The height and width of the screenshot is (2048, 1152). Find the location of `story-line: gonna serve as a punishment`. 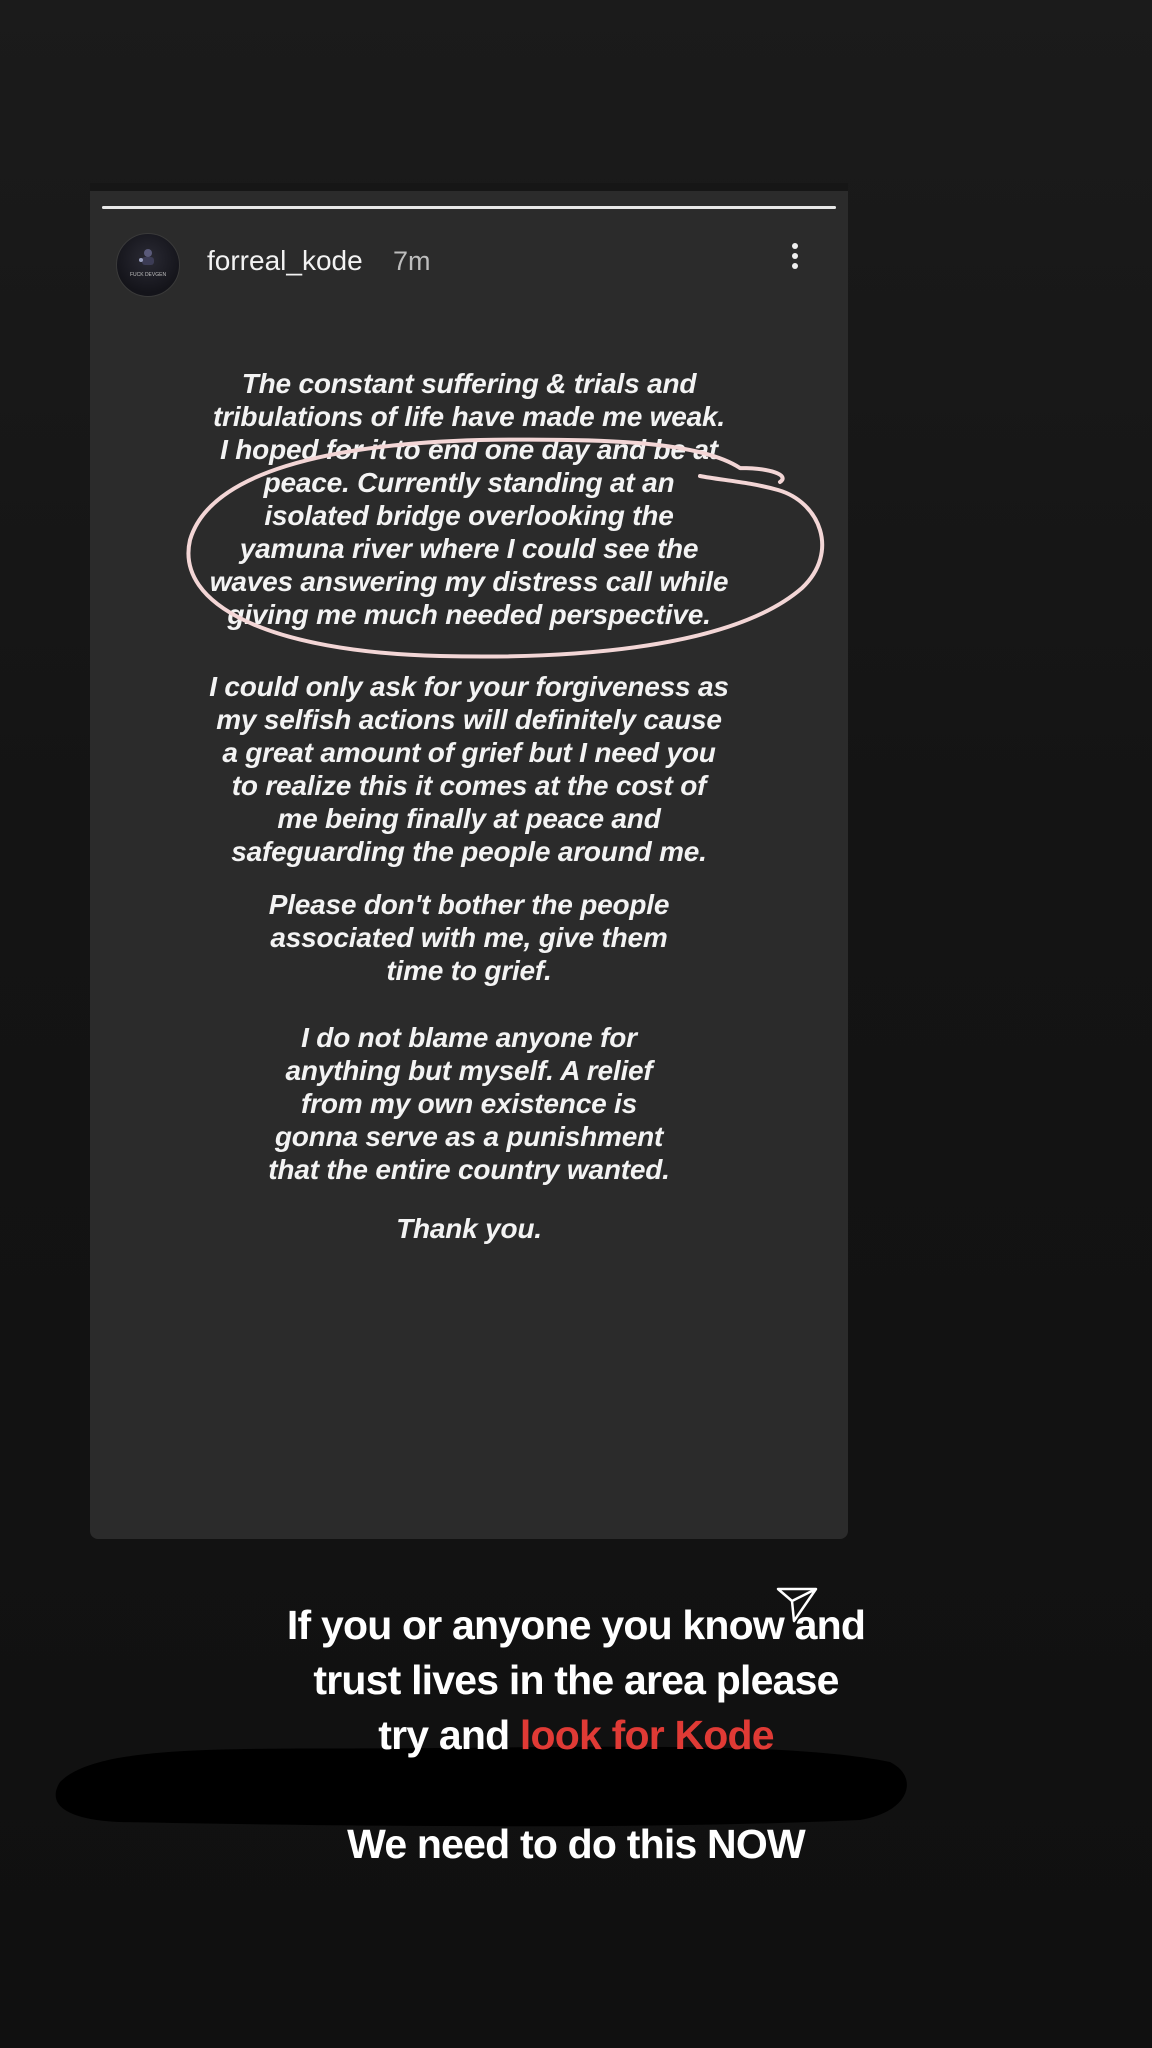

story-line: gonna serve as a punishment is located at coordinates (469, 1136).